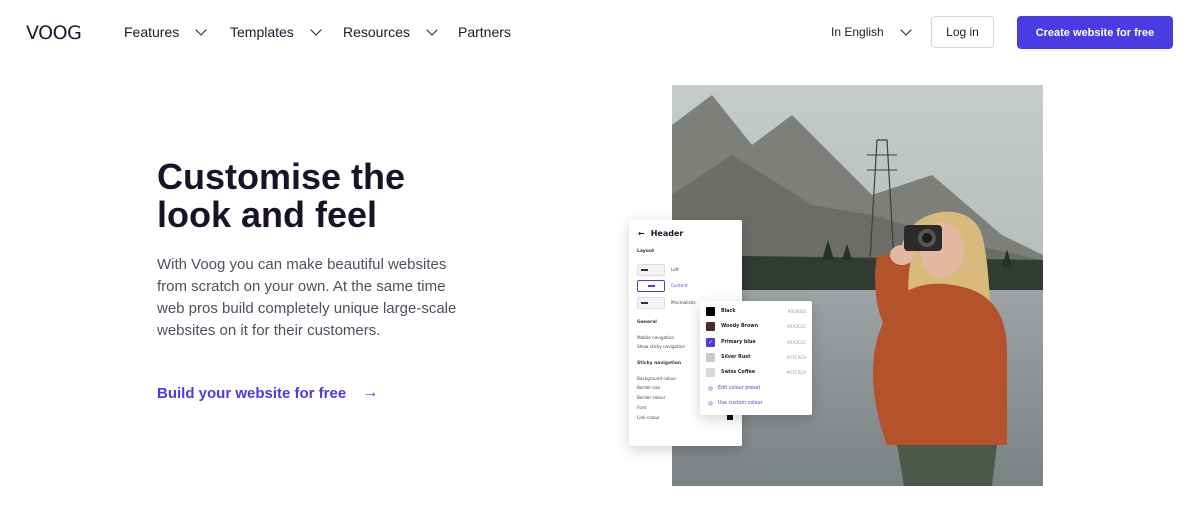  Describe the element at coordinates (1095, 32) in the screenshot. I see `create-website-button: Create website for free` at that location.